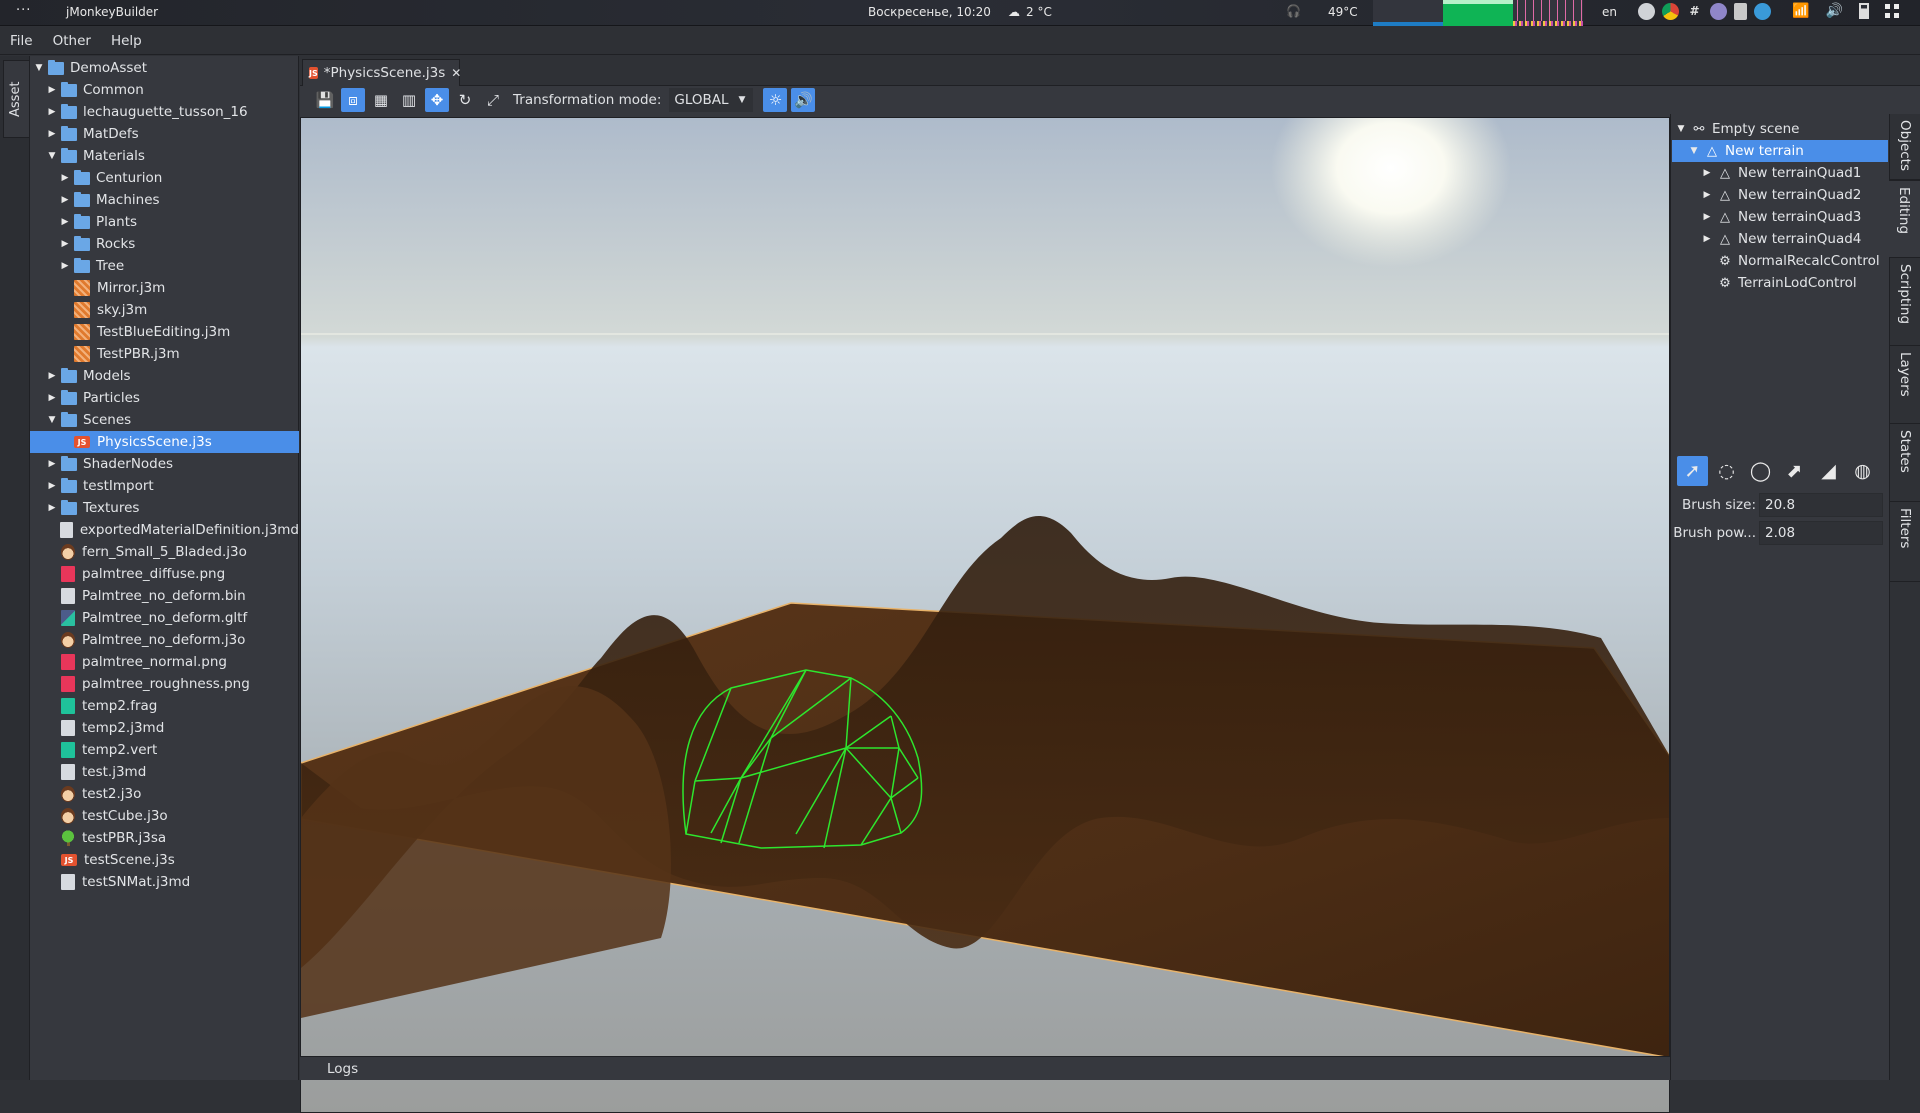 Image resolution: width=1920 pixels, height=1113 pixels. I want to click on object-tree-item: ▶ △ New terrainQuad1, so click(1780, 173).